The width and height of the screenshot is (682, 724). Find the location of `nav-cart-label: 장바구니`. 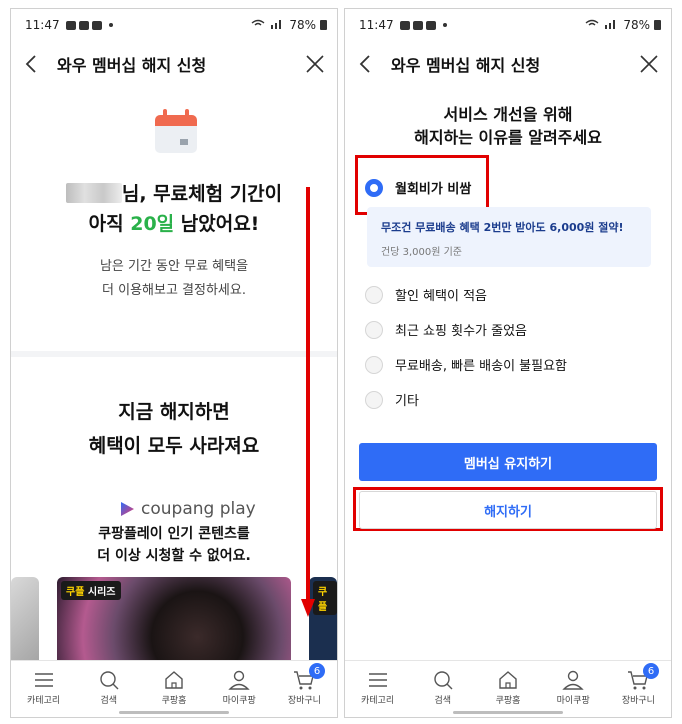

nav-cart-label: 장바구니 is located at coordinates (638, 701).